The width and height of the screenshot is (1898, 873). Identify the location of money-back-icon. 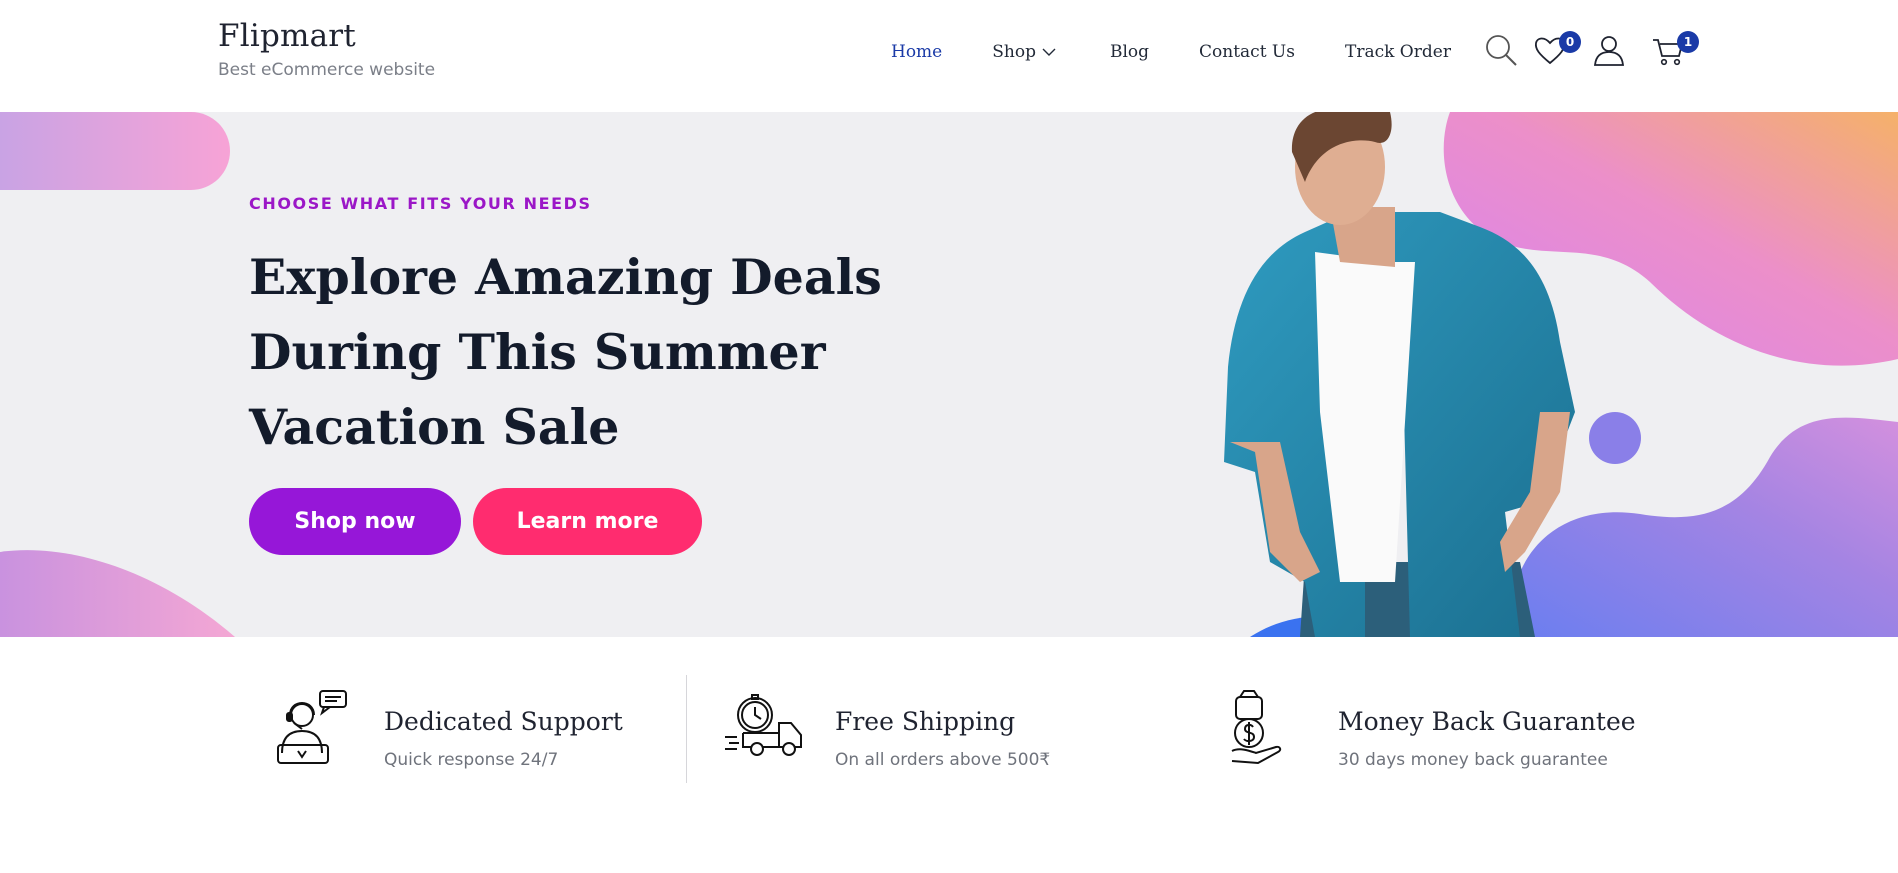
(1265, 728).